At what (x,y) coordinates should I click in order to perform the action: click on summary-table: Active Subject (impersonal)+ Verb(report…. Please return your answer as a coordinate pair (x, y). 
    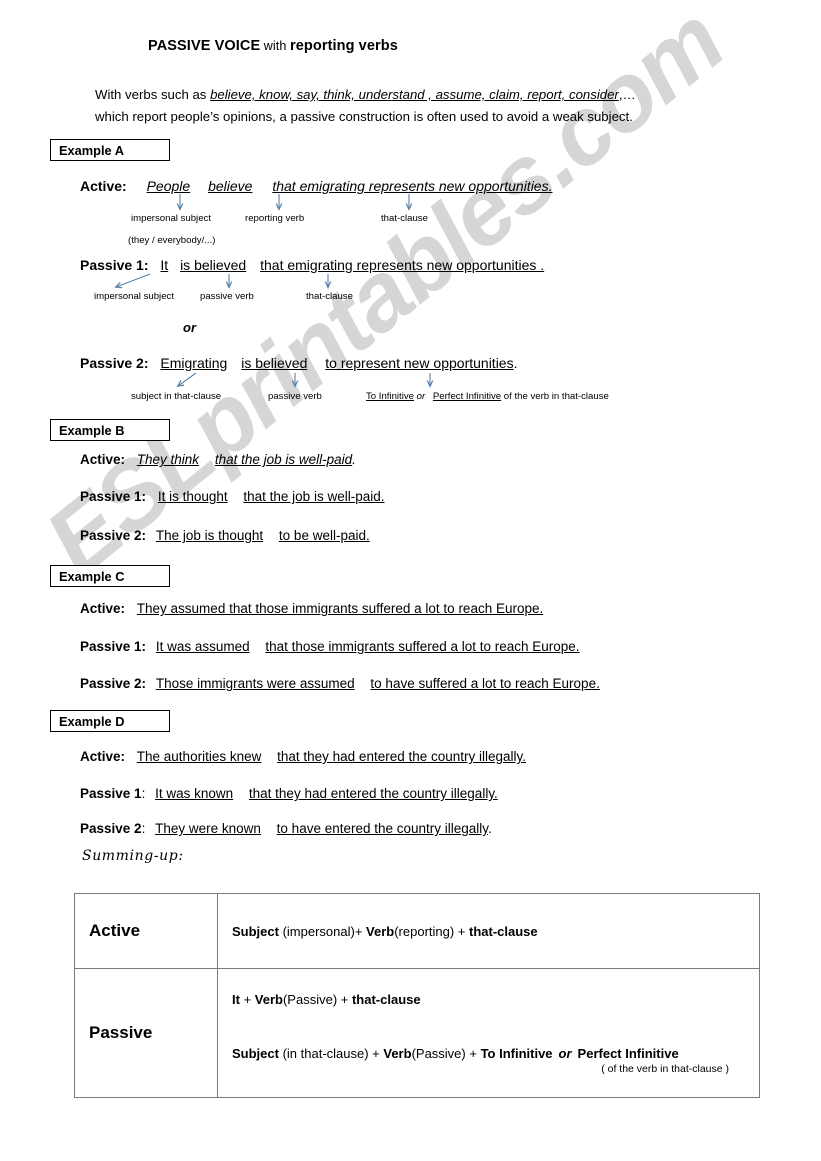
    Looking at the image, I should click on (417, 995).